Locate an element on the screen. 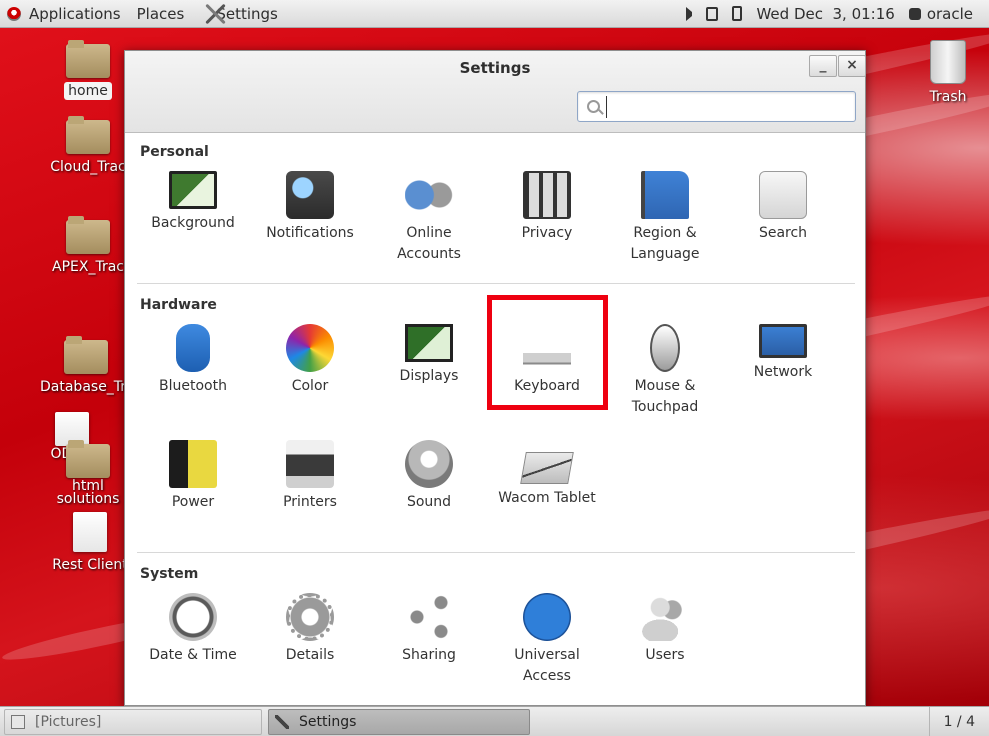 This screenshot has height=736, width=989. bluetooth-icon is located at coordinates (193, 348).